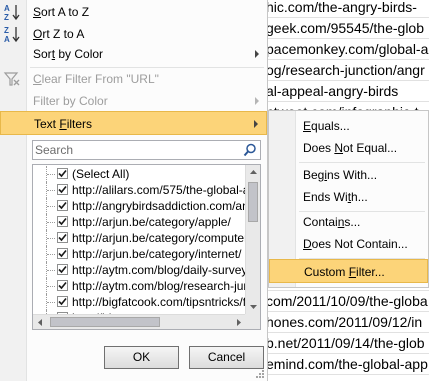 This screenshot has width=429, height=381. I want to click on filter-value-item: http://bigfatcook.com/tipsntricks/foo, so click(145, 302).